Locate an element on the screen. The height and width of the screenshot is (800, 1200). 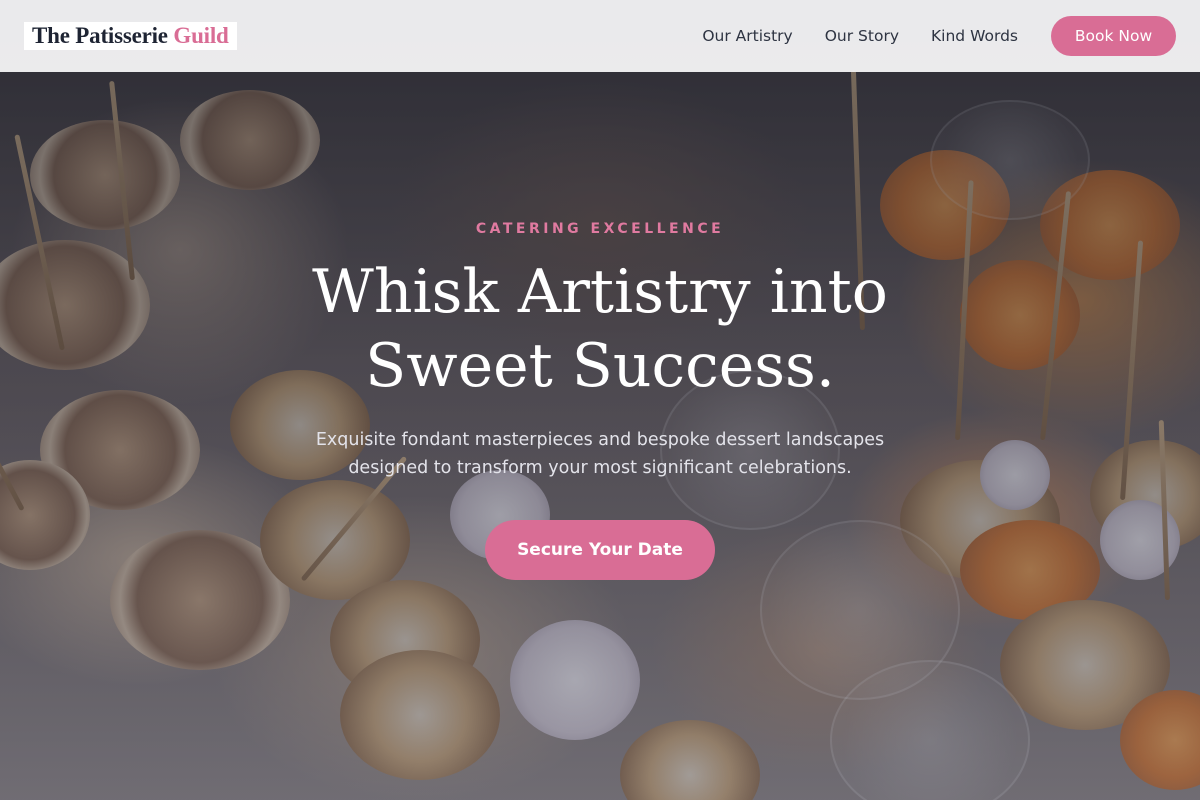
hero-headline-line-2: Sweet Success. is located at coordinates (600, 366).